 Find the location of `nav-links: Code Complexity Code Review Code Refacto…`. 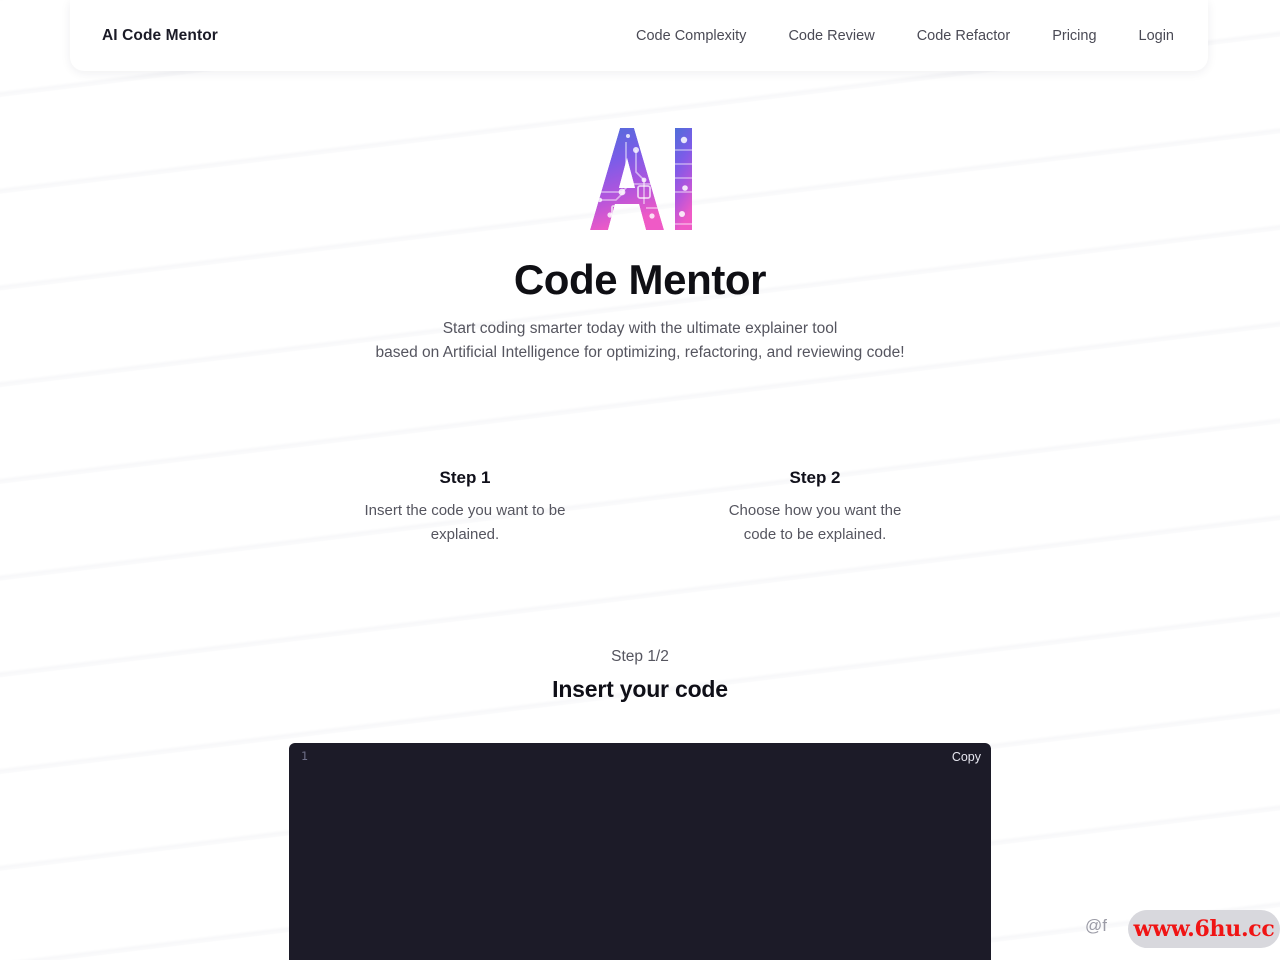

nav-links: Code Complexity Code Review Code Refacto… is located at coordinates (905, 36).